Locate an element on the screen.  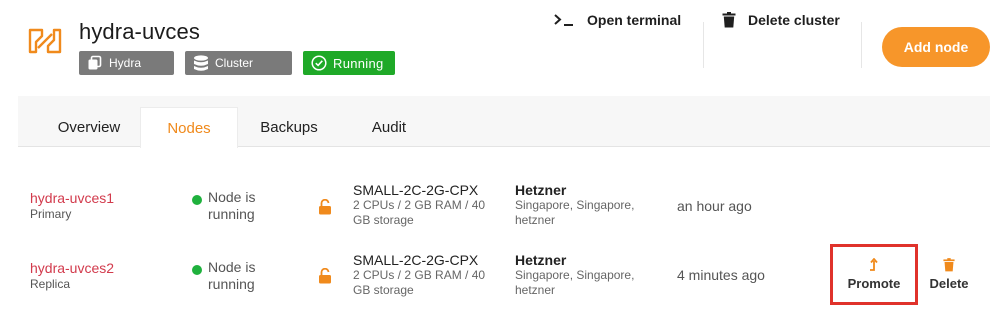
cluster-badge: Cluster is located at coordinates (238, 63).